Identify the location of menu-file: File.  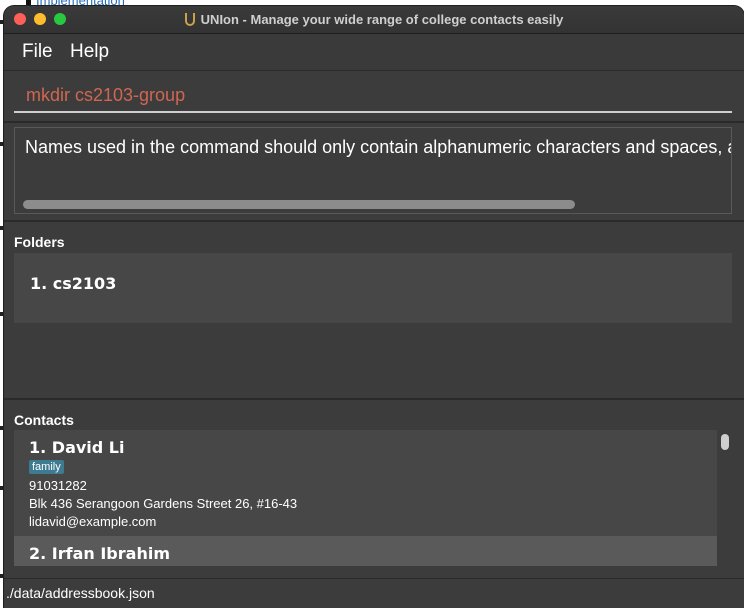
(37, 52).